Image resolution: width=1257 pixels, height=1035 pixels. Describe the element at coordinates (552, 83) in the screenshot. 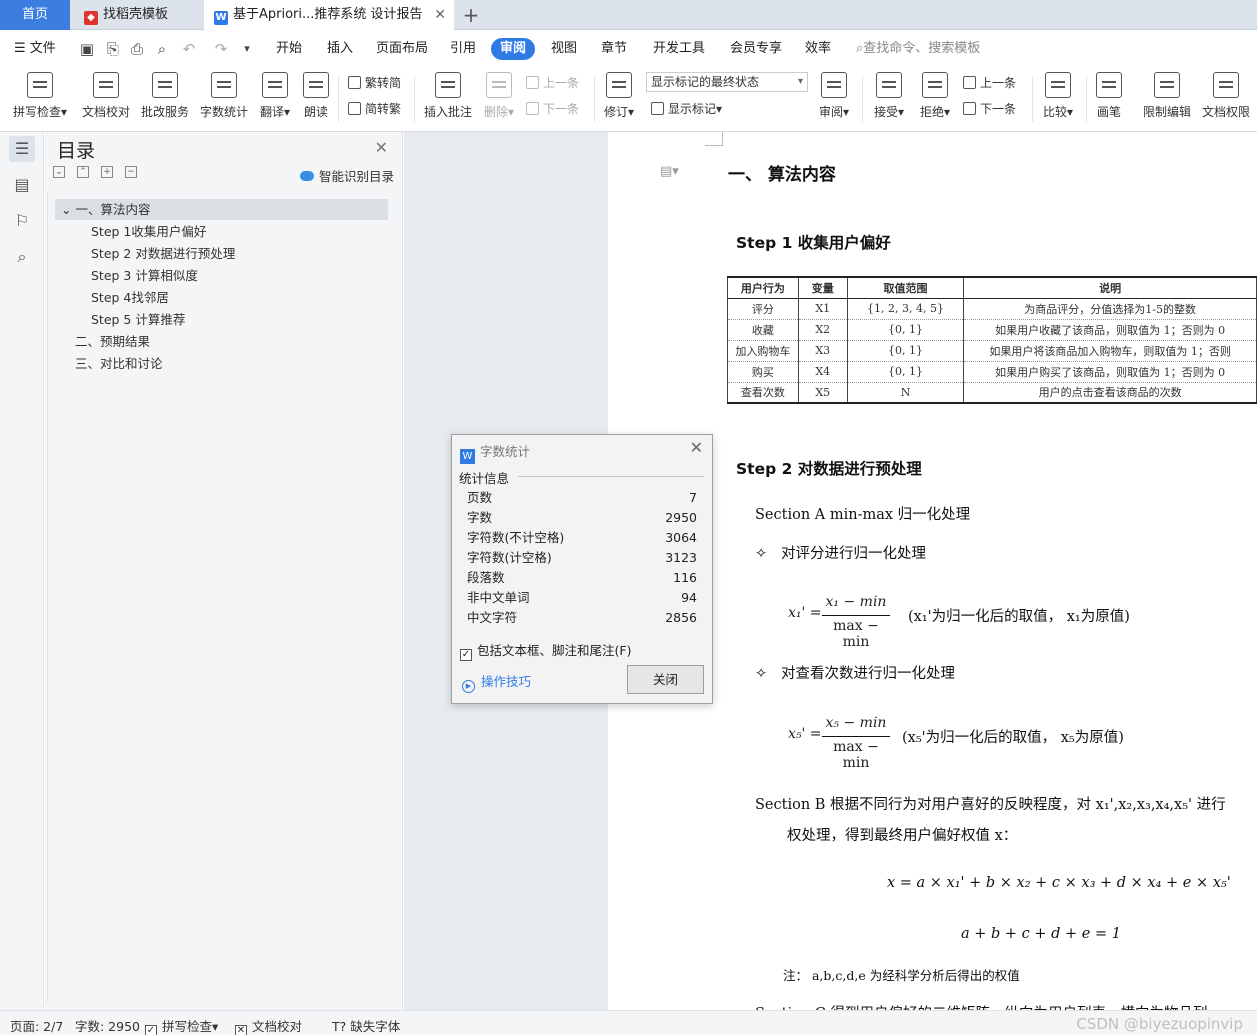

I see `prev-comment-button: 上一条` at that location.